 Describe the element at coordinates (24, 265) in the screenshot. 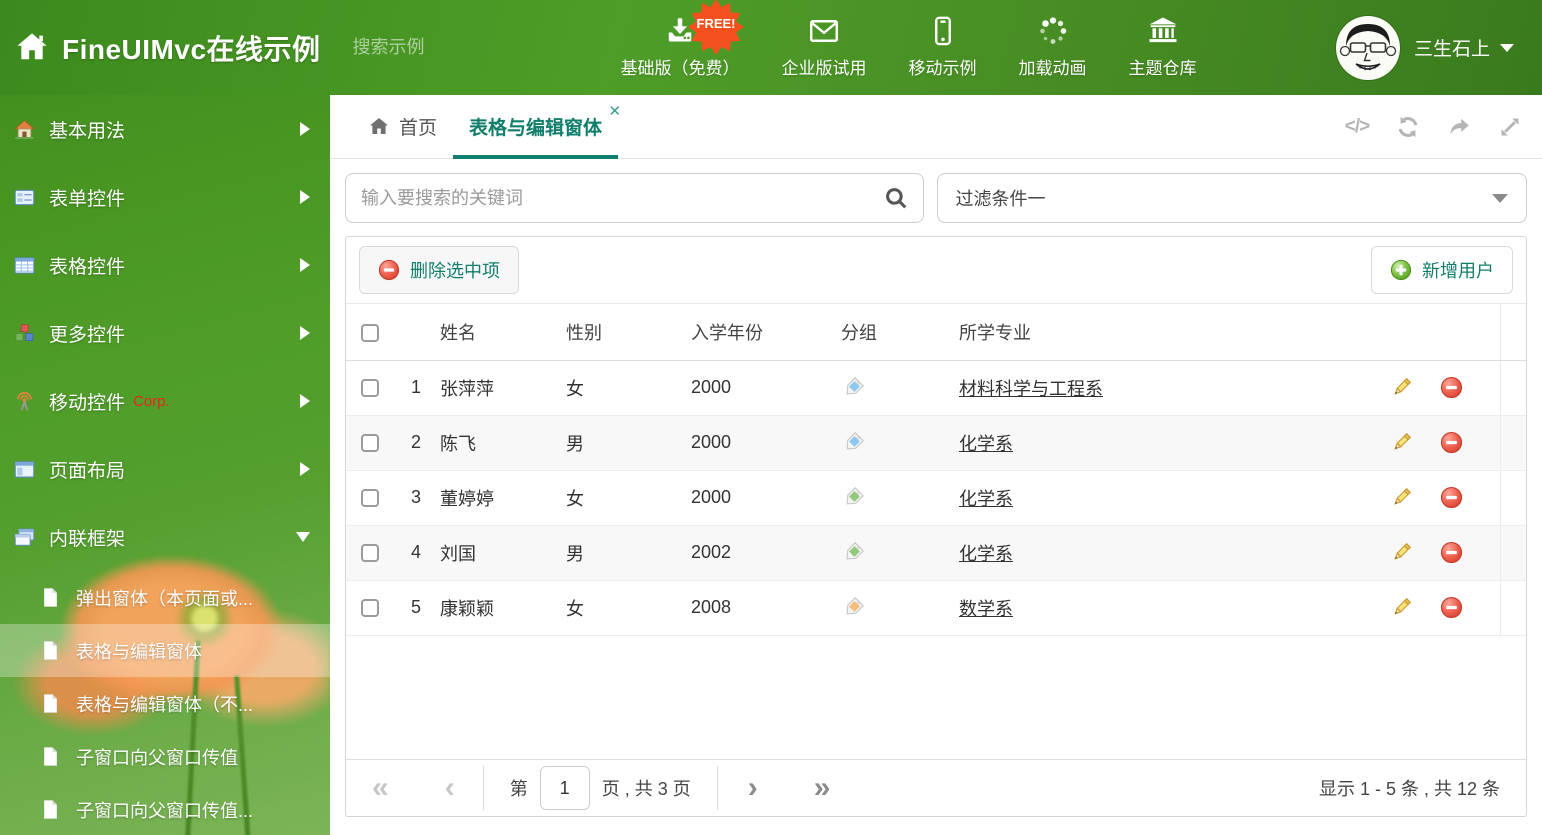

I see `table-color-icon` at that location.